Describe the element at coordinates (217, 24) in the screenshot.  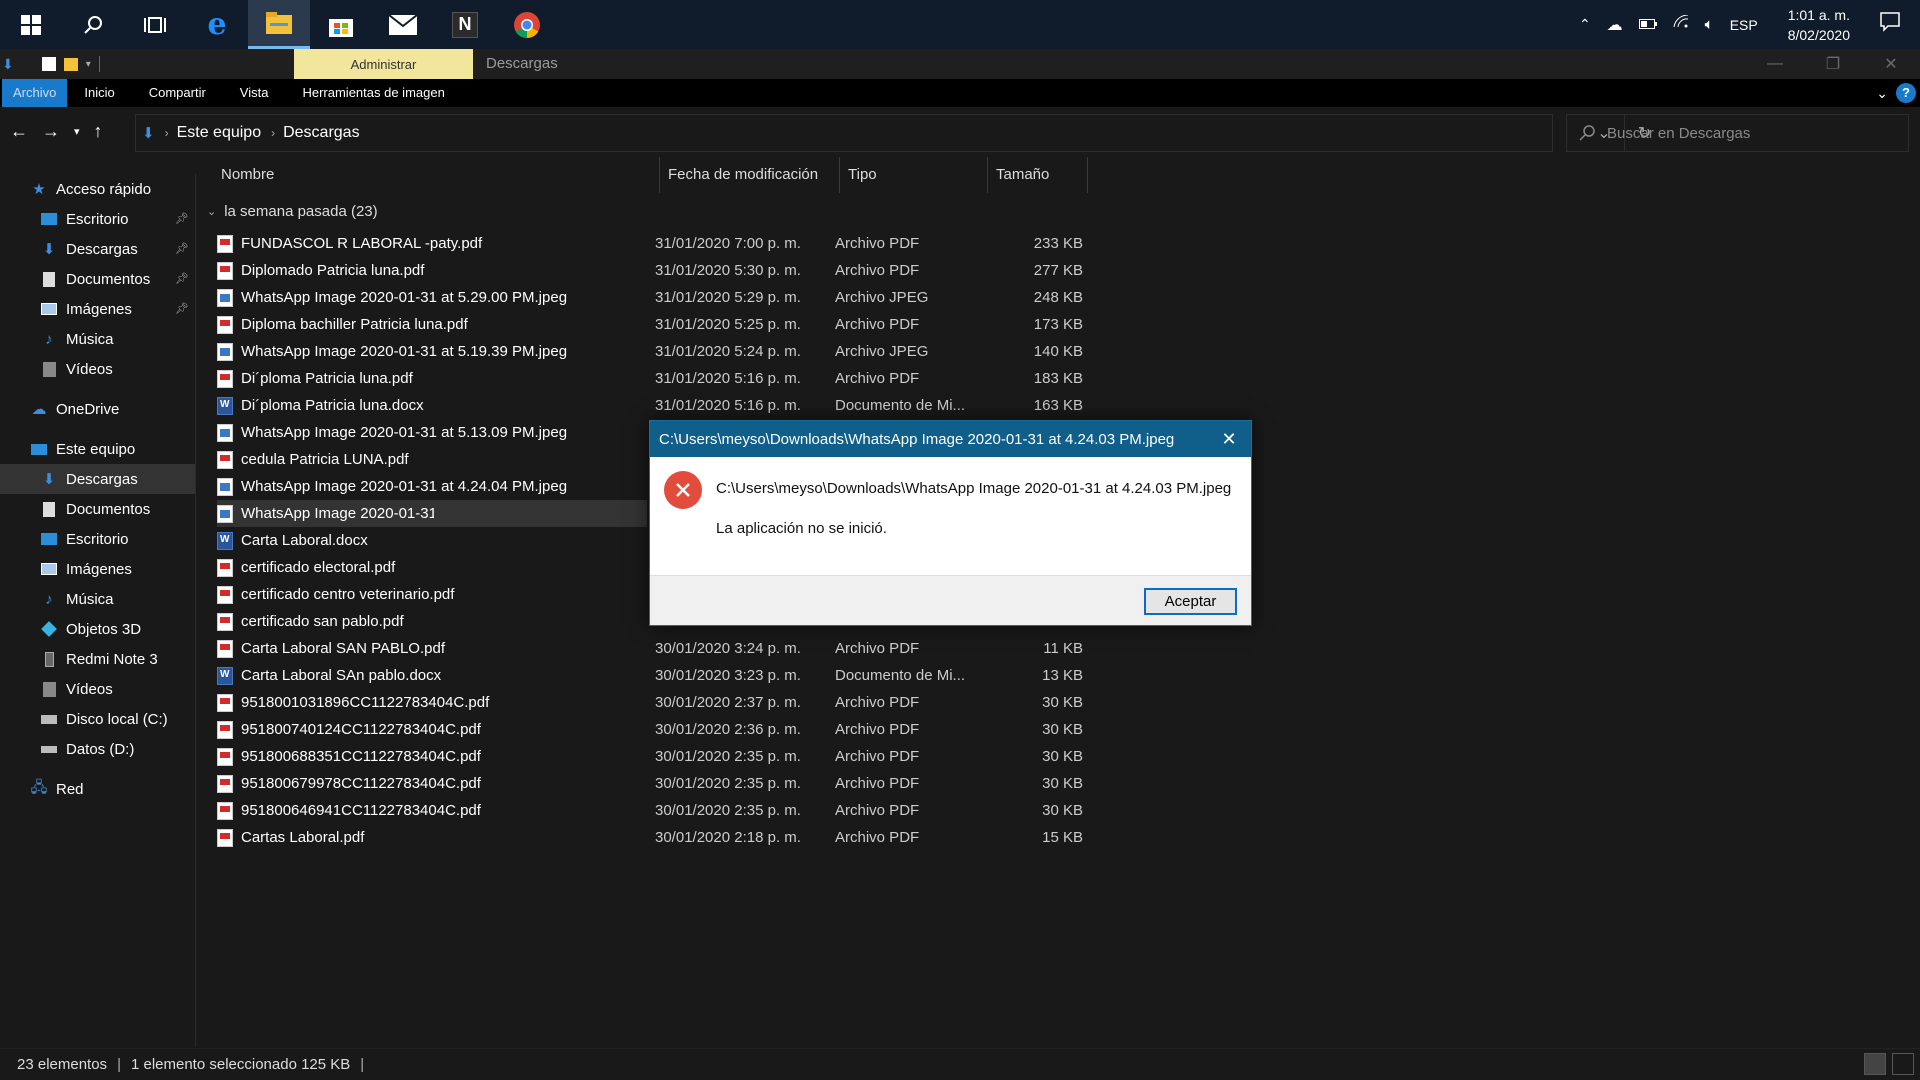
I see `edge-icon: e` at that location.